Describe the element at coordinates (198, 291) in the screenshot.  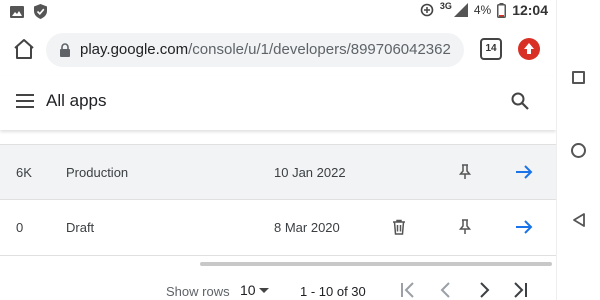
I see `rows-per-page-label: Show rows` at that location.